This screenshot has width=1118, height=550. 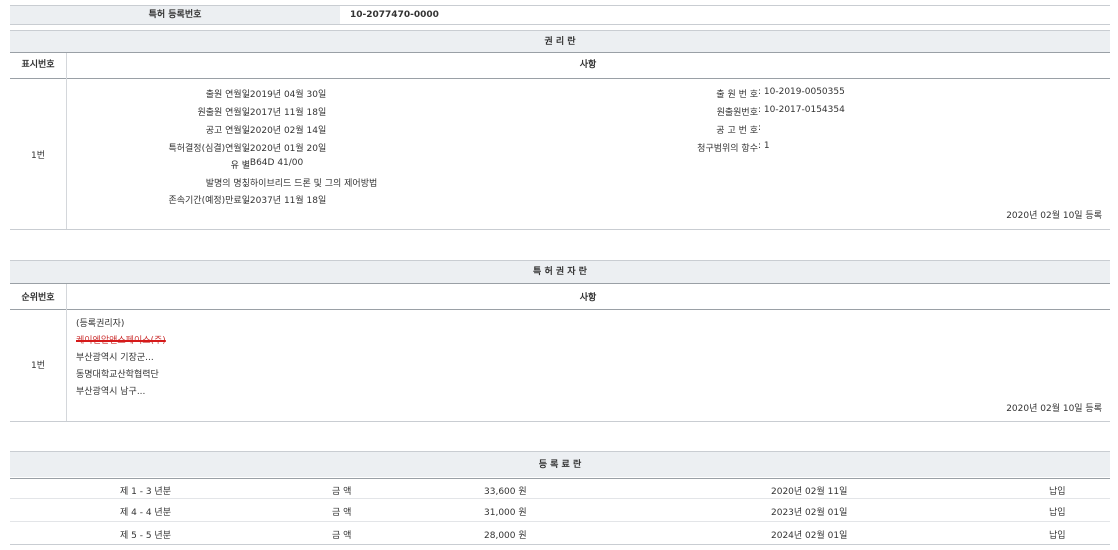 I want to click on rights-section-bottom, so click(x=560, y=229).